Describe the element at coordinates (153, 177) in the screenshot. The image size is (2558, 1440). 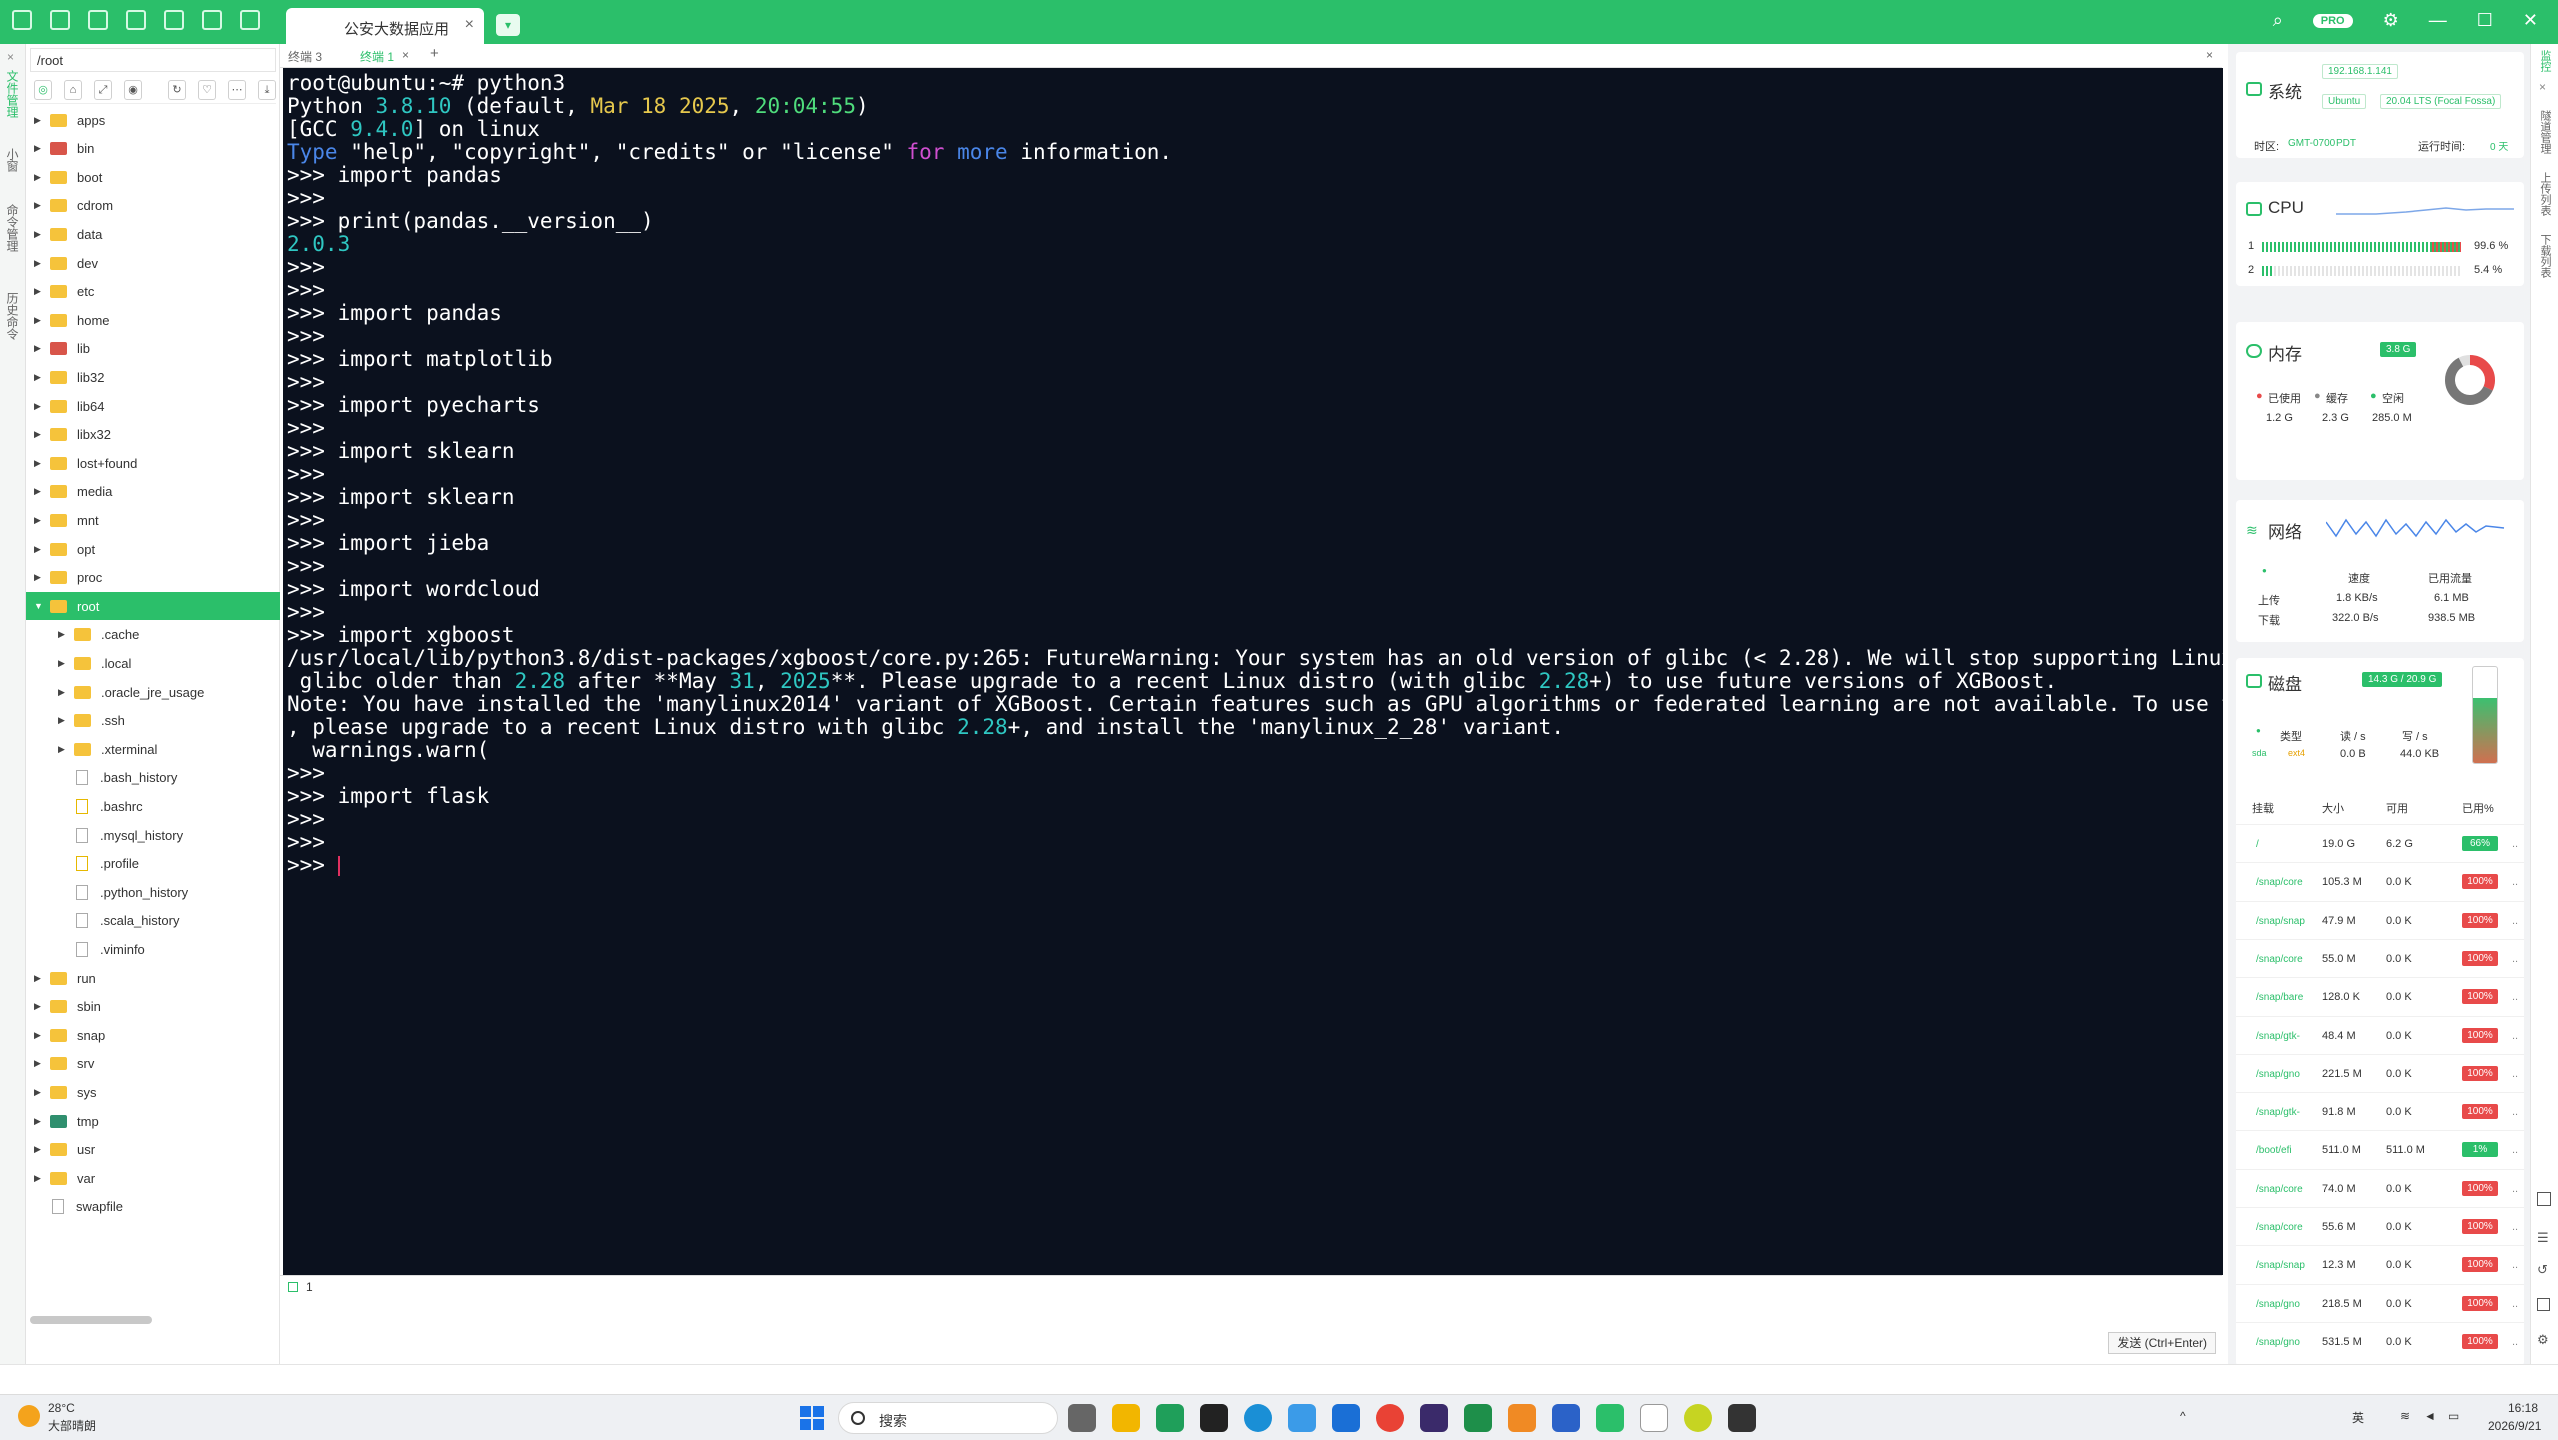
I see `folder-item: ▶ boot` at that location.